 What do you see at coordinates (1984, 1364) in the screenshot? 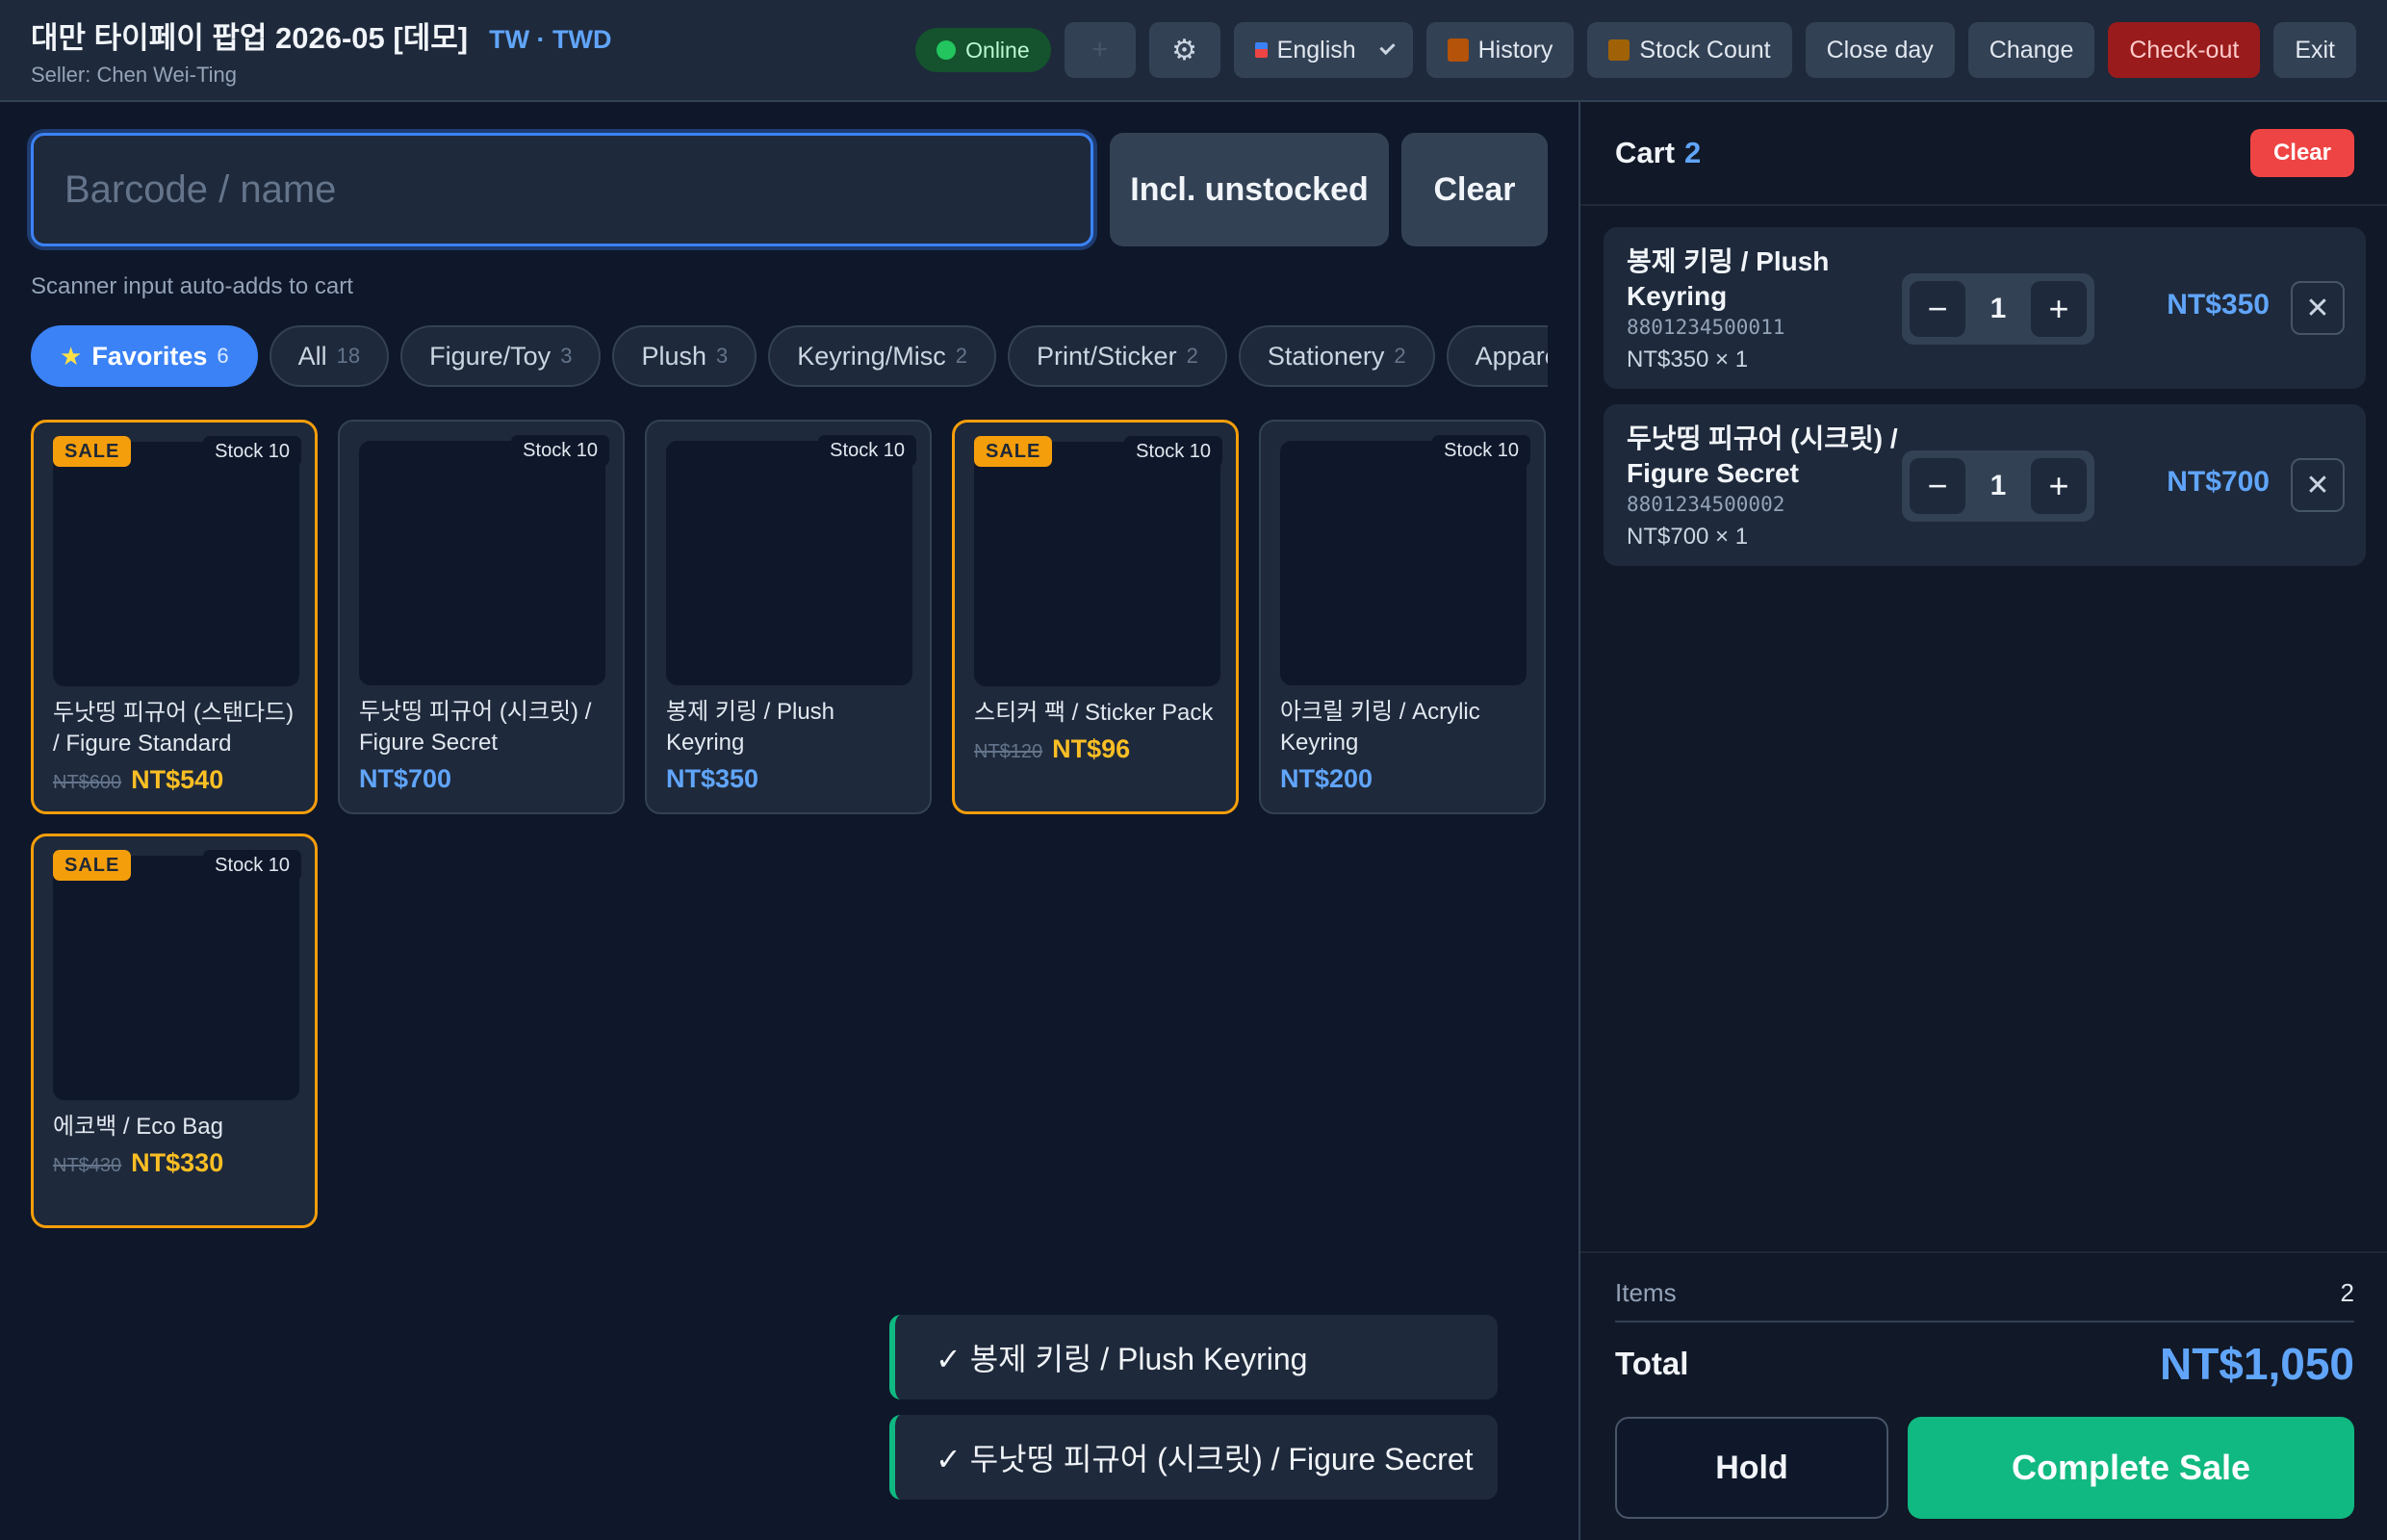
I see `total-row: Total NT$1,050` at bounding box center [1984, 1364].